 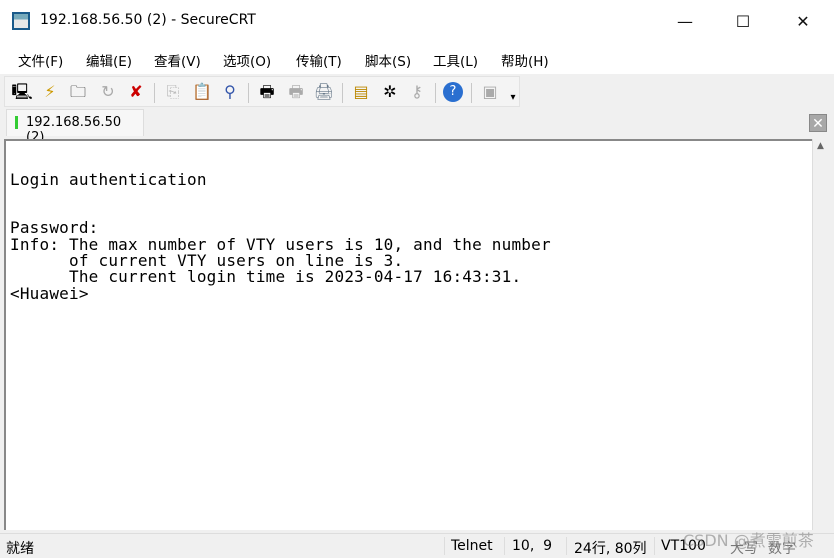 What do you see at coordinates (230, 92) in the screenshot?
I see `find-icon: ⚲` at bounding box center [230, 92].